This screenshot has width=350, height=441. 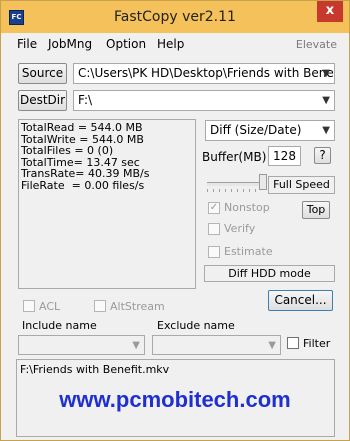 I want to click on estimate-checkbox, so click(x=214, y=252).